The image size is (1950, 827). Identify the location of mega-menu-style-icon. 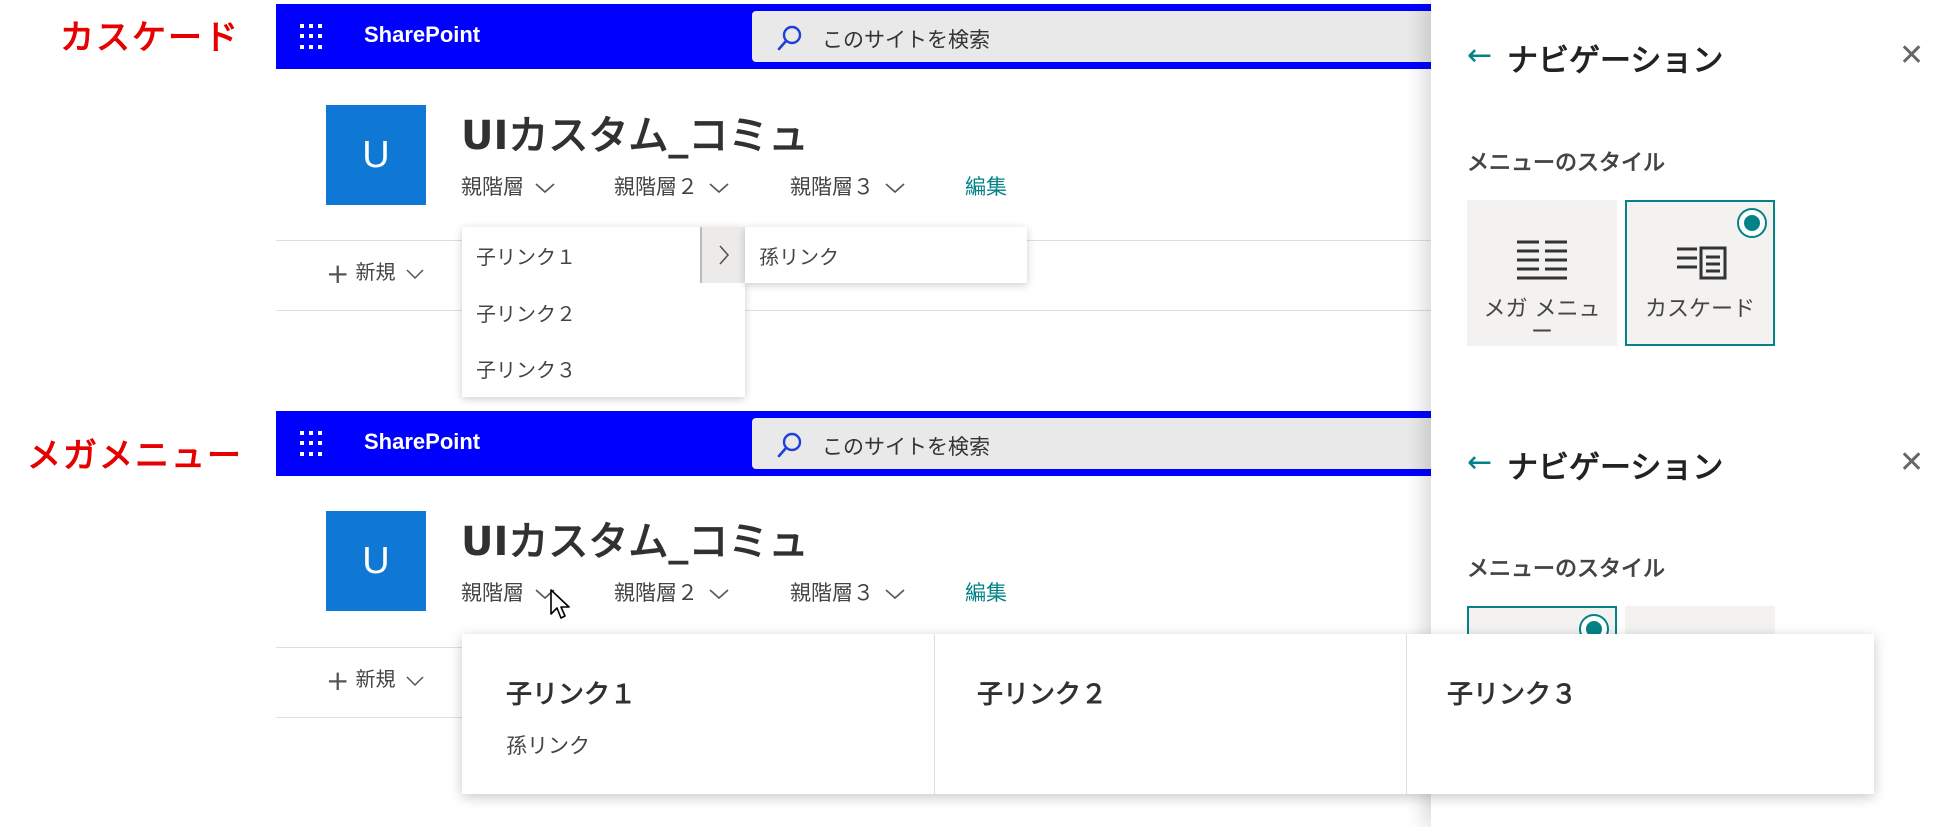
(1542, 260).